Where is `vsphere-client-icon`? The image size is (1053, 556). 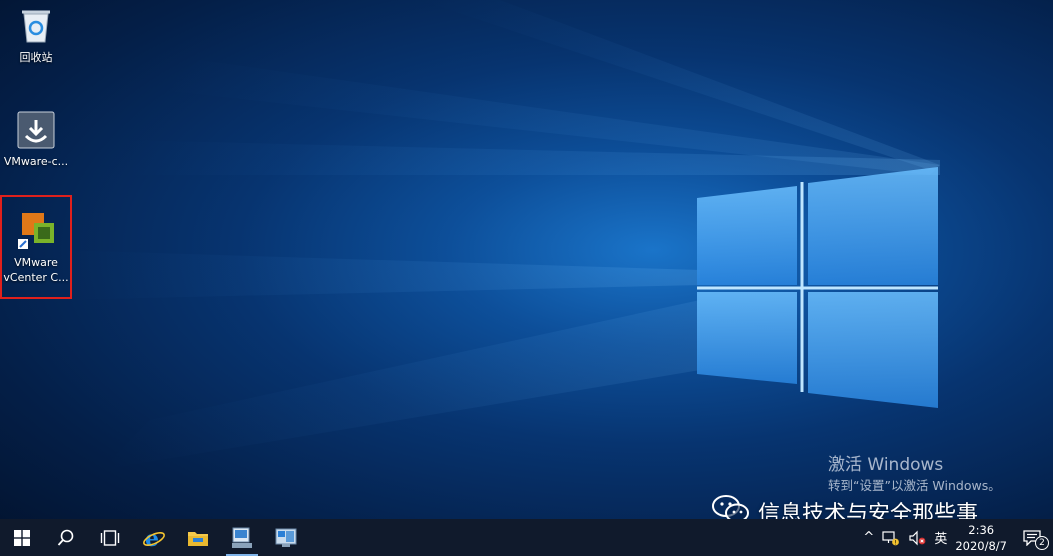 vsphere-client-icon is located at coordinates (286, 537).